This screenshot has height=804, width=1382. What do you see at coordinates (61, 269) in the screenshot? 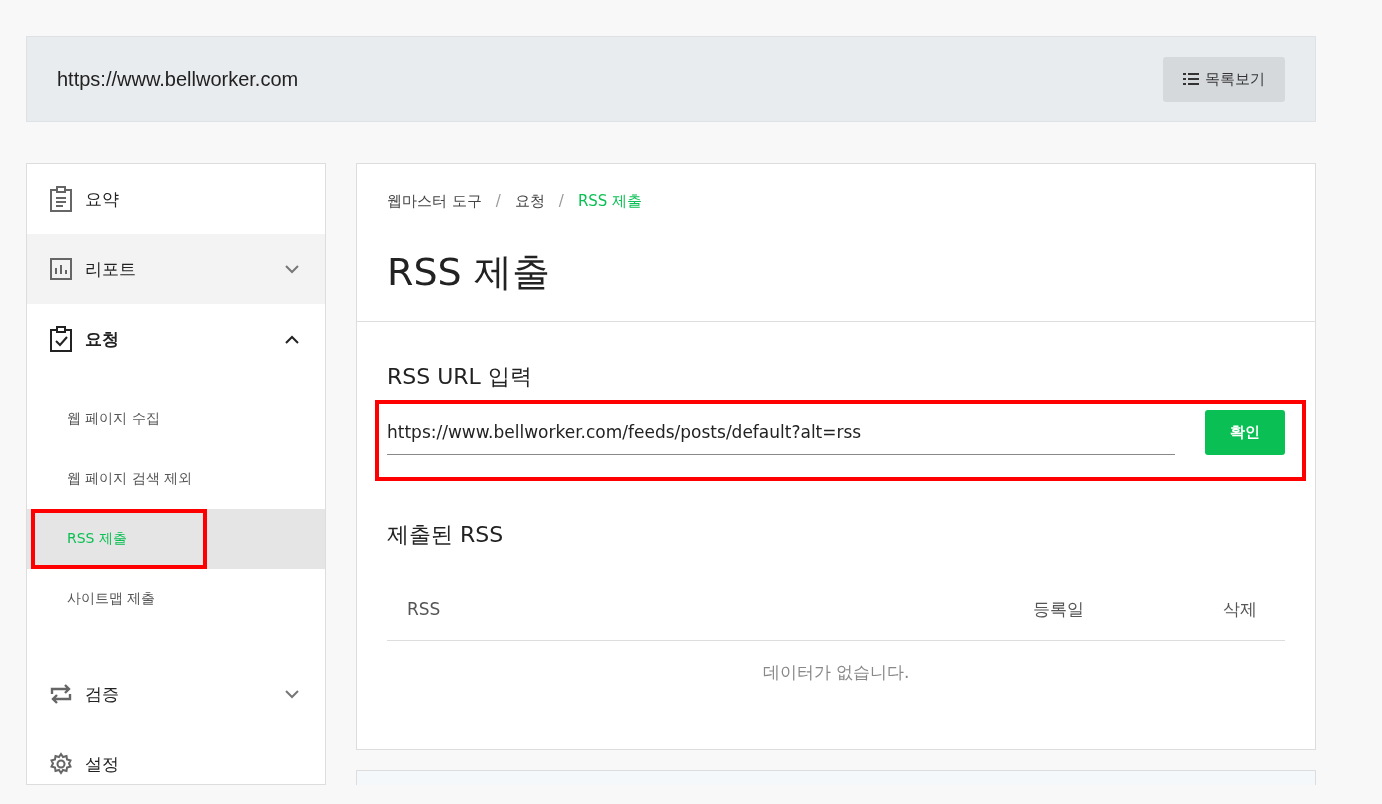
I see `bar-chart-icon` at bounding box center [61, 269].